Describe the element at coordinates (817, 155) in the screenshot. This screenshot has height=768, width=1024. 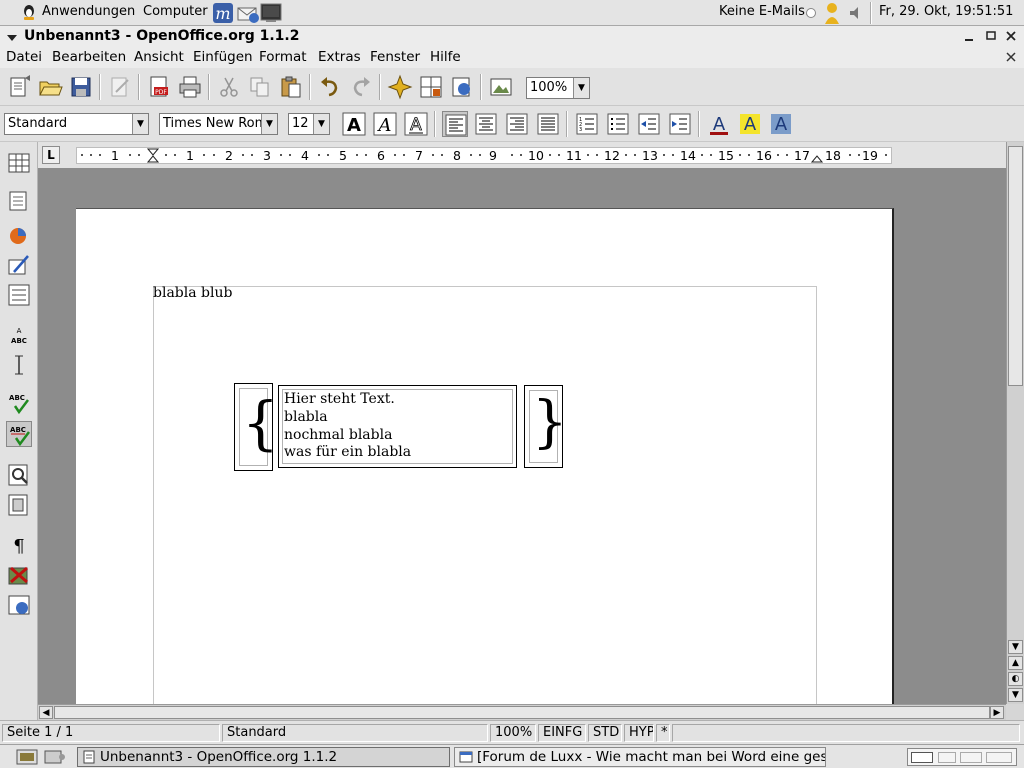
I see `right-indent-marker-icon` at that location.